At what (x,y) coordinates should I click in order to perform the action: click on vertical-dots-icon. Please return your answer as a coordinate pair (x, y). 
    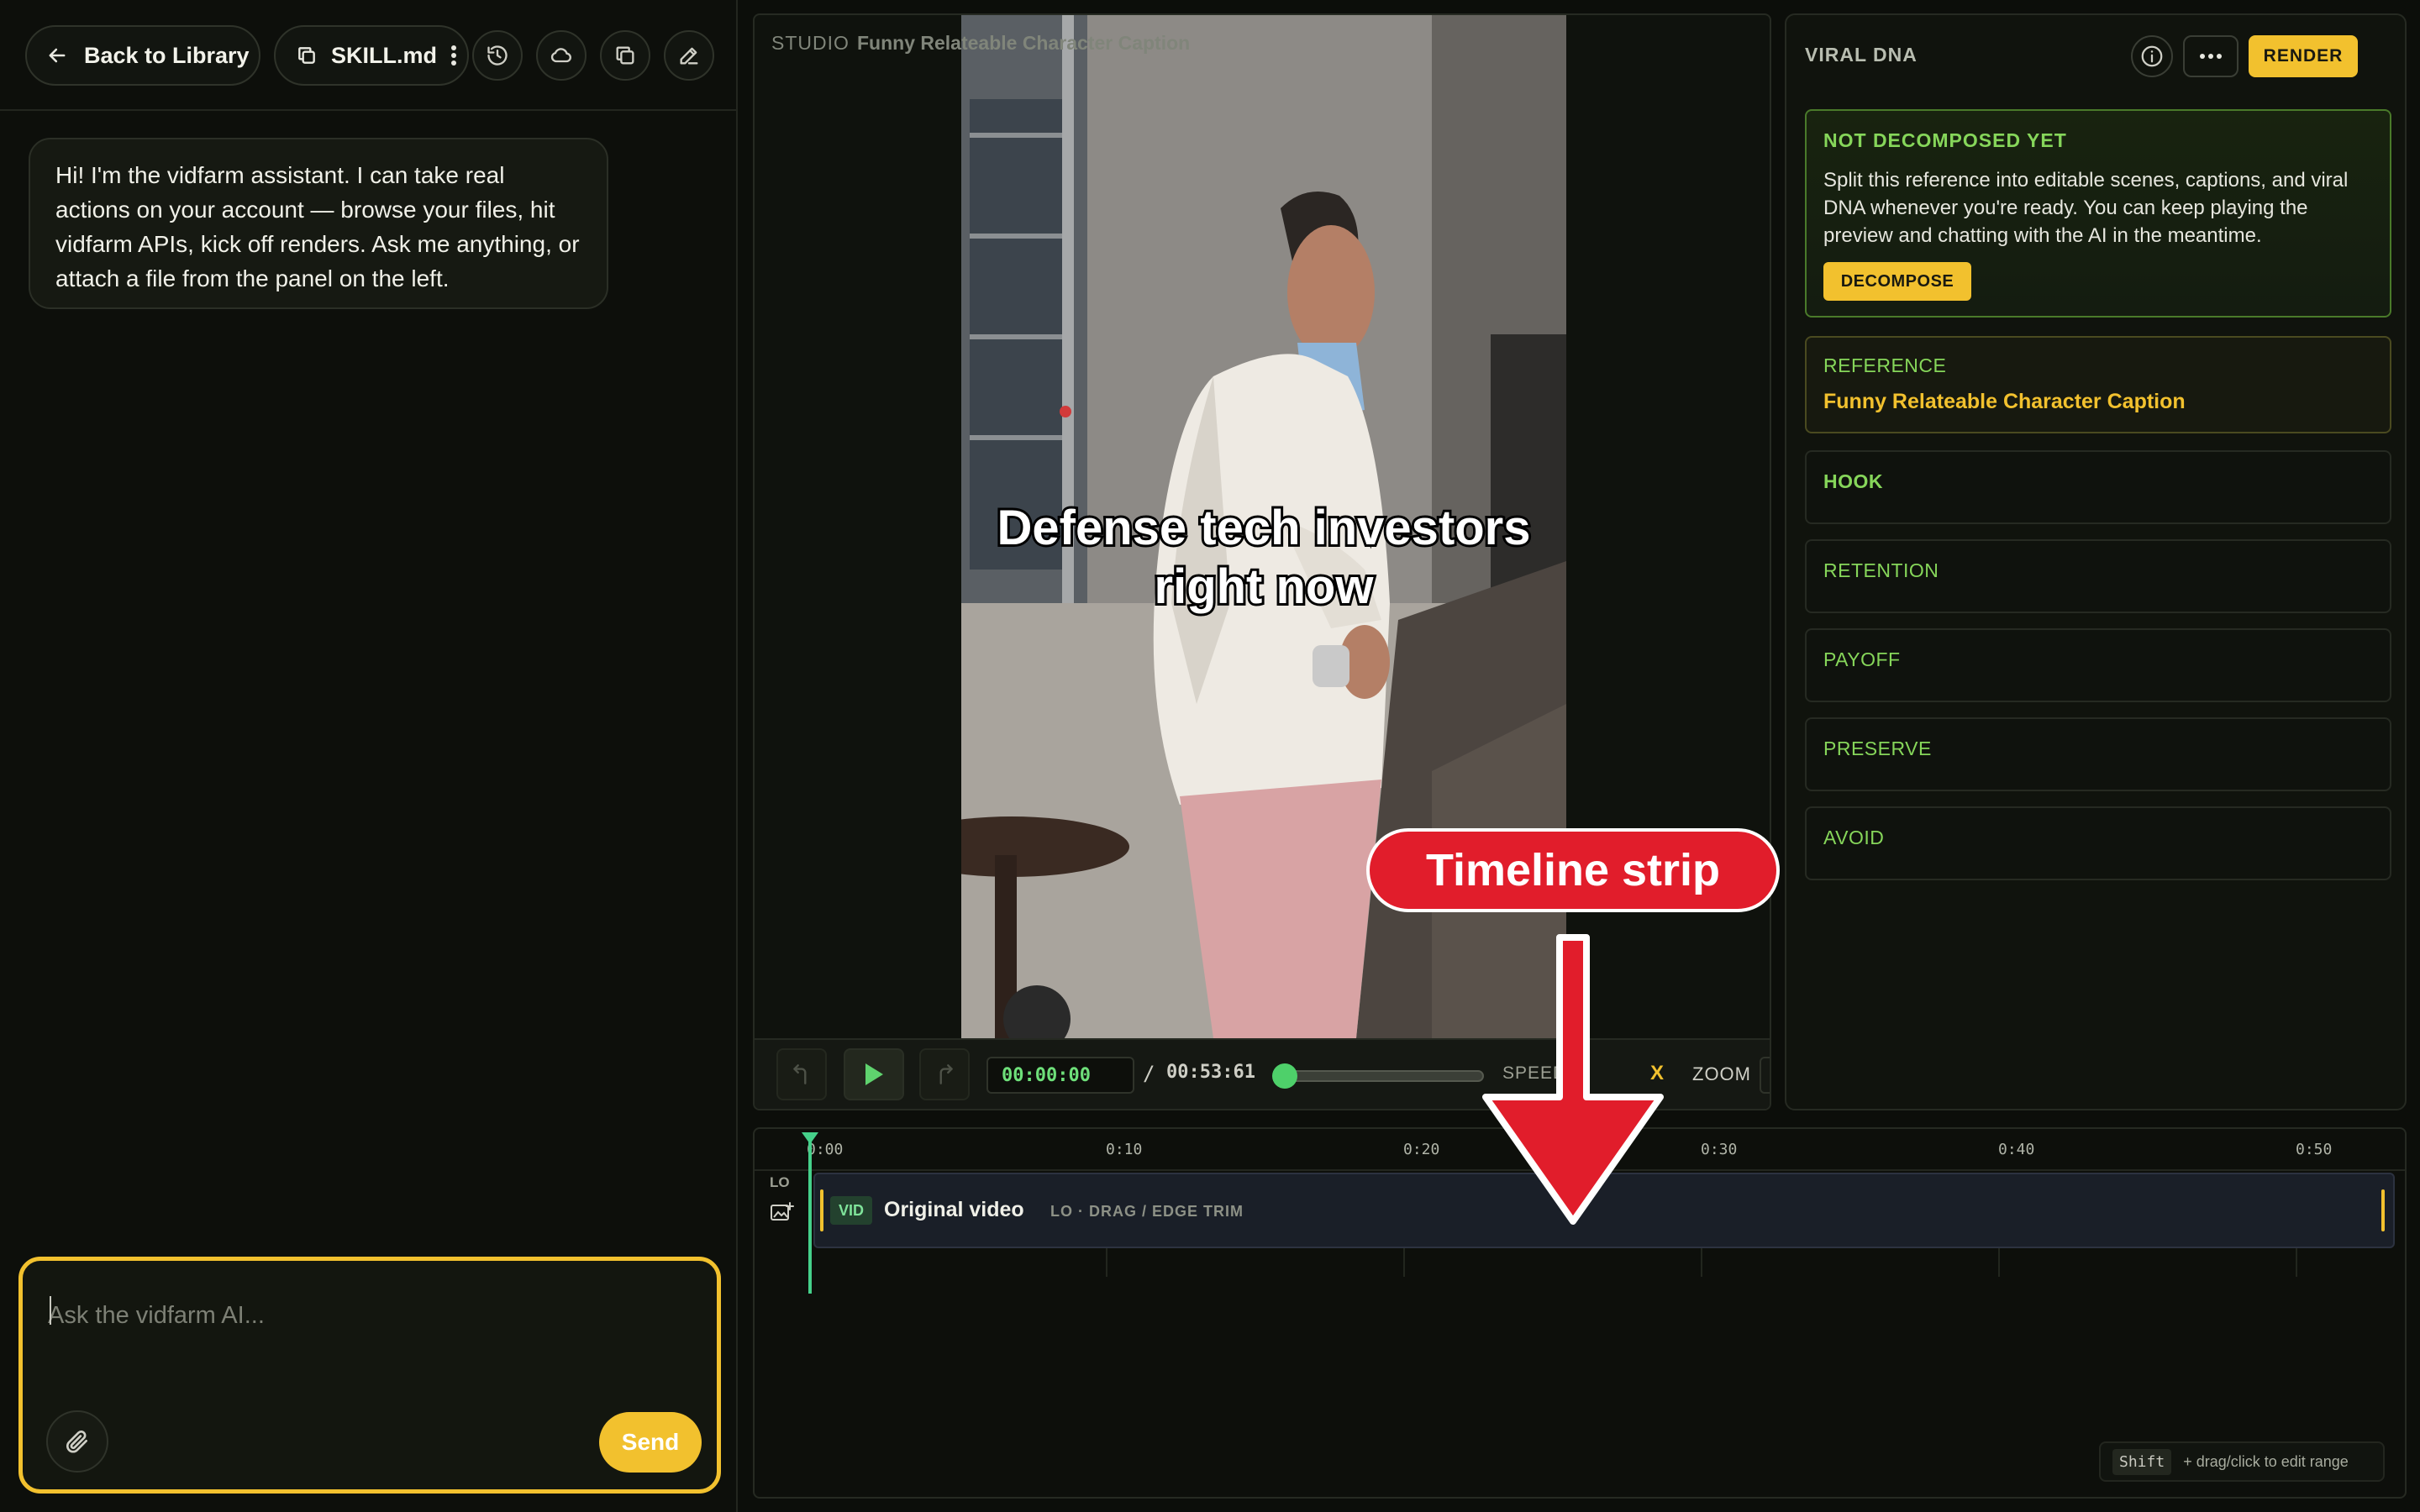
    Looking at the image, I should click on (453, 55).